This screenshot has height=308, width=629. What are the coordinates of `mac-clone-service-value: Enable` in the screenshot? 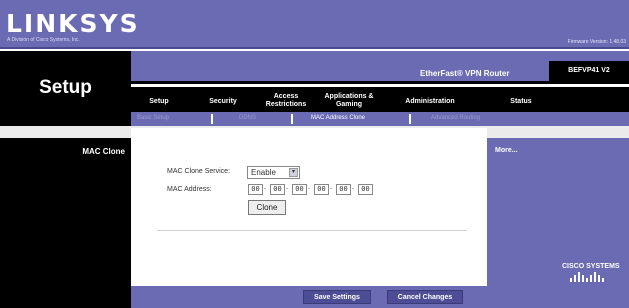 It's located at (263, 172).